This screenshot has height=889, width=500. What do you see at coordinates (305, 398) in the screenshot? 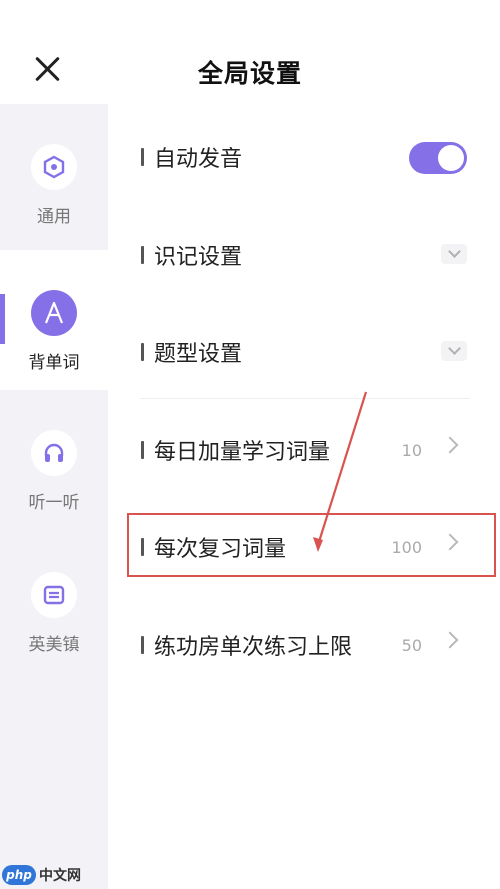
I see `divider` at bounding box center [305, 398].